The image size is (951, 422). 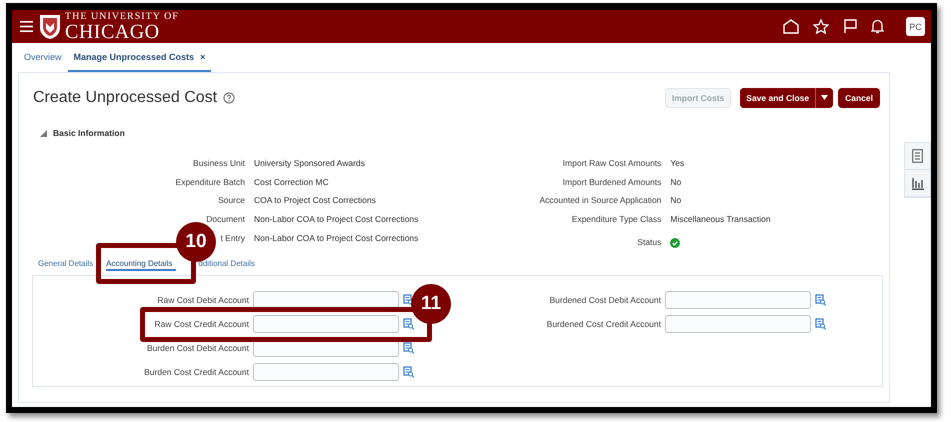 What do you see at coordinates (141, 263) in the screenshot?
I see `detail-tab: Accounting Details` at bounding box center [141, 263].